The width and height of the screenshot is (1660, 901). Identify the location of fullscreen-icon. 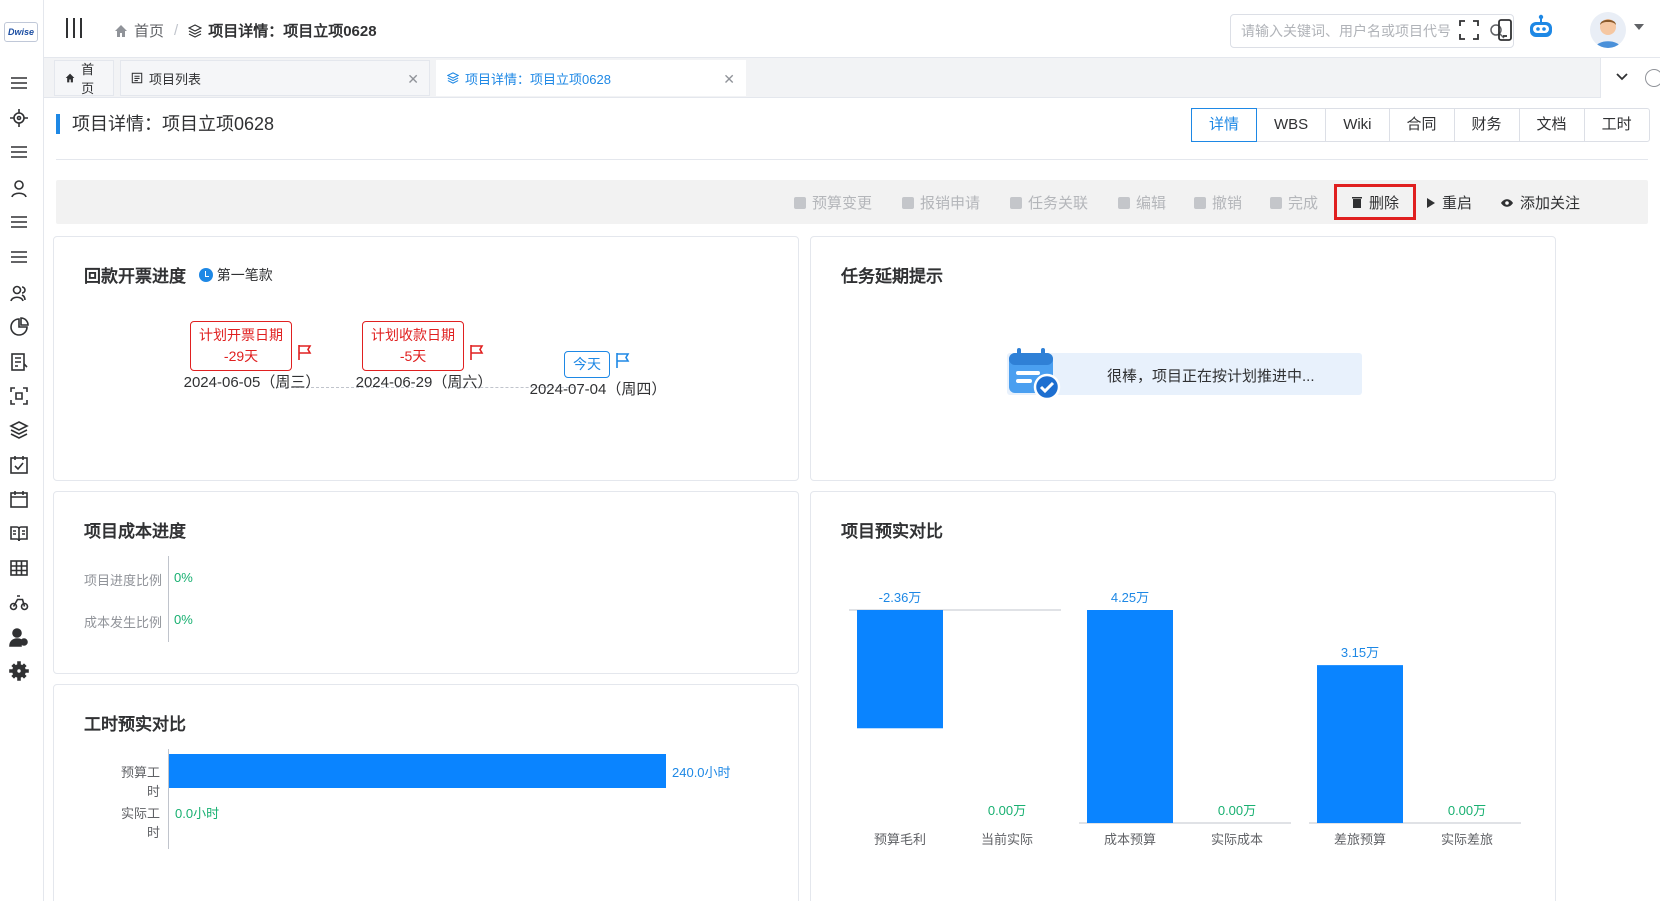
(1469, 30).